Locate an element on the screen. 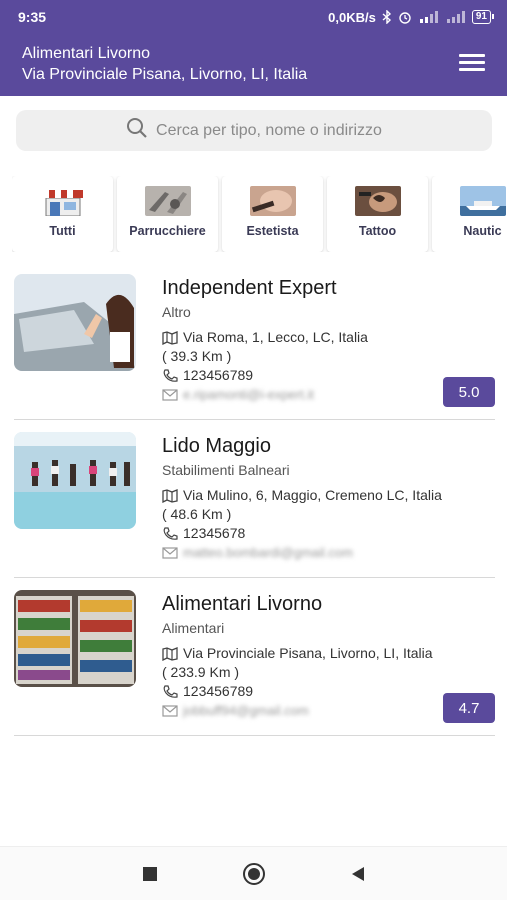  listing-name: Independent Expert is located at coordinates (249, 288).